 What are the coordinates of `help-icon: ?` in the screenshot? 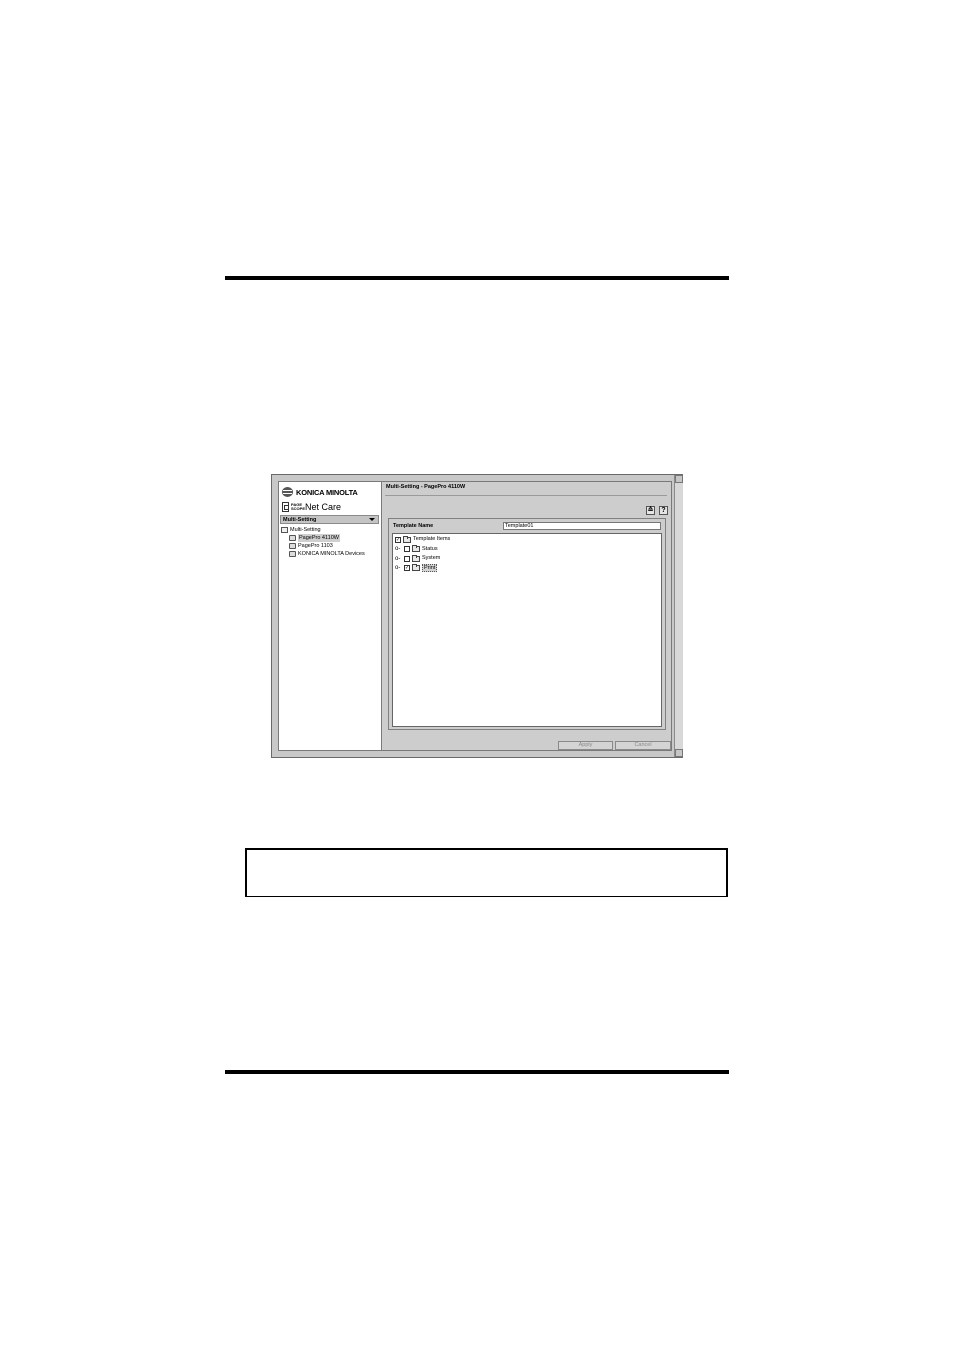 It's located at (663, 510).